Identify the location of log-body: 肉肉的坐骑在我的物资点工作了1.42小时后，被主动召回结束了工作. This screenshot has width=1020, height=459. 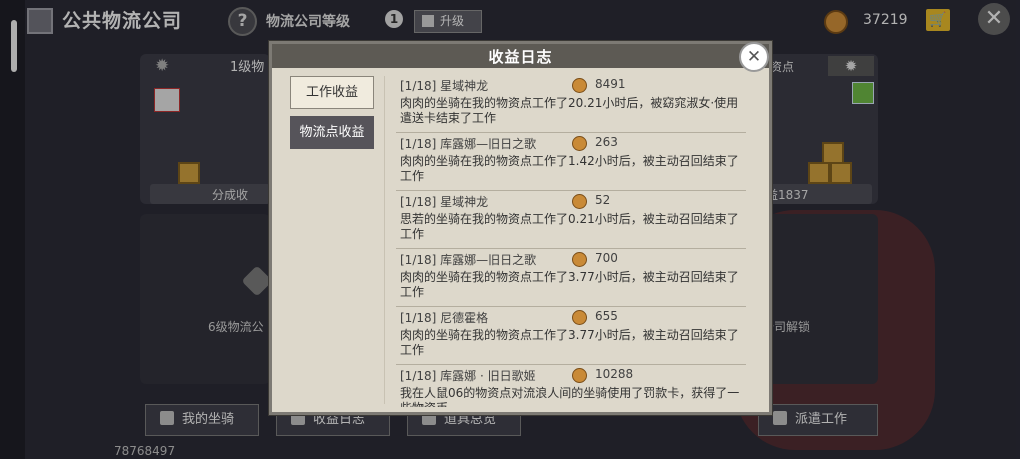
(569, 168).